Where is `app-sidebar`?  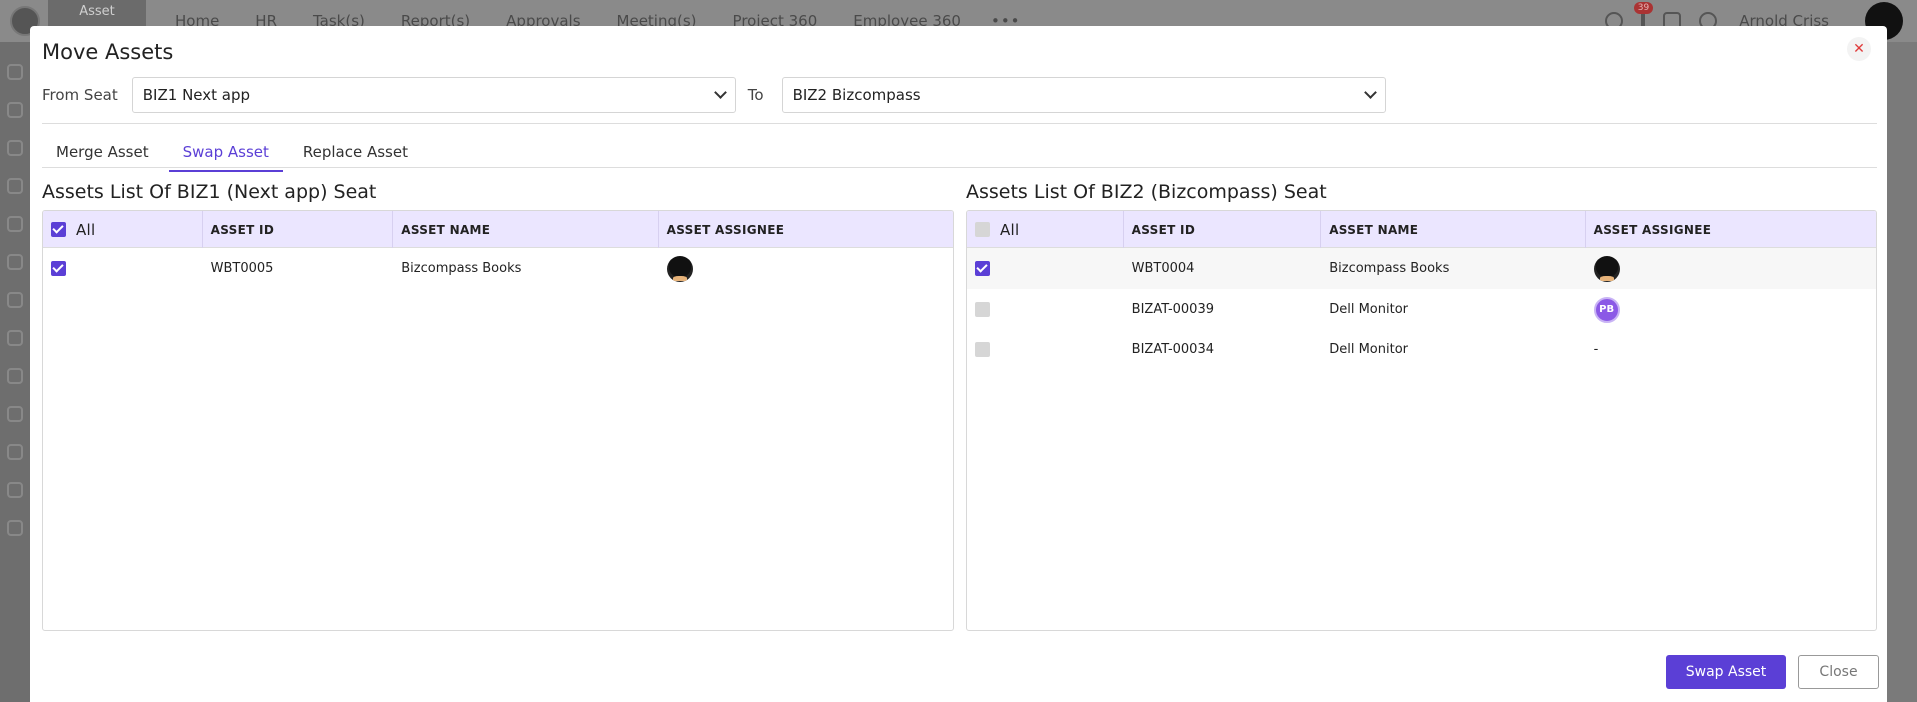
app-sidebar is located at coordinates (15, 372).